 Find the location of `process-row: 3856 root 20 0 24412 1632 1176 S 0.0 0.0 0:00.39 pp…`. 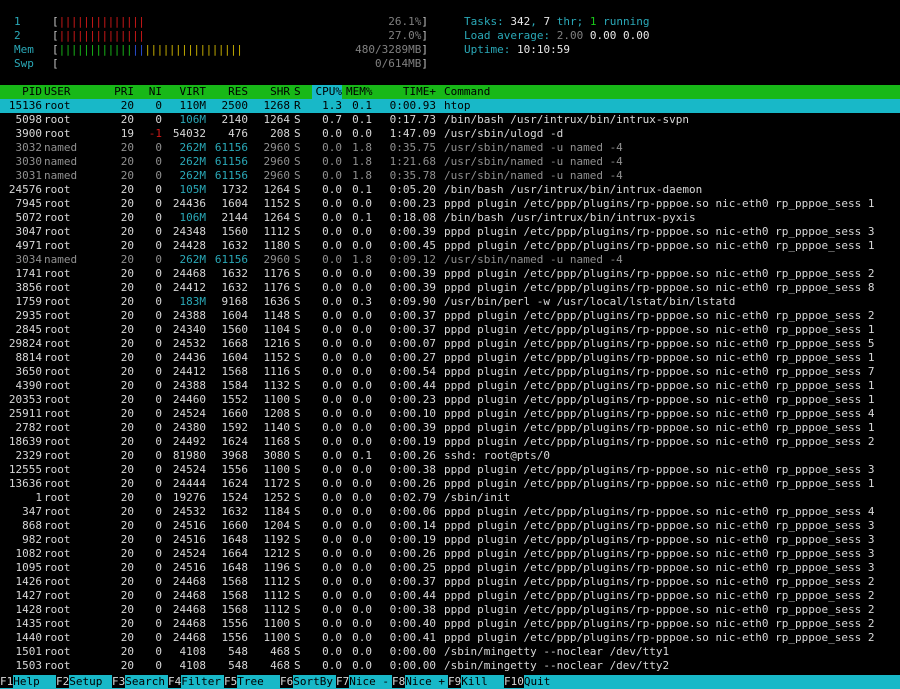

process-row: 3856 root 20 0 24412 1632 1176 S 0.0 0.0 0:00.39 pp… is located at coordinates (450, 288).